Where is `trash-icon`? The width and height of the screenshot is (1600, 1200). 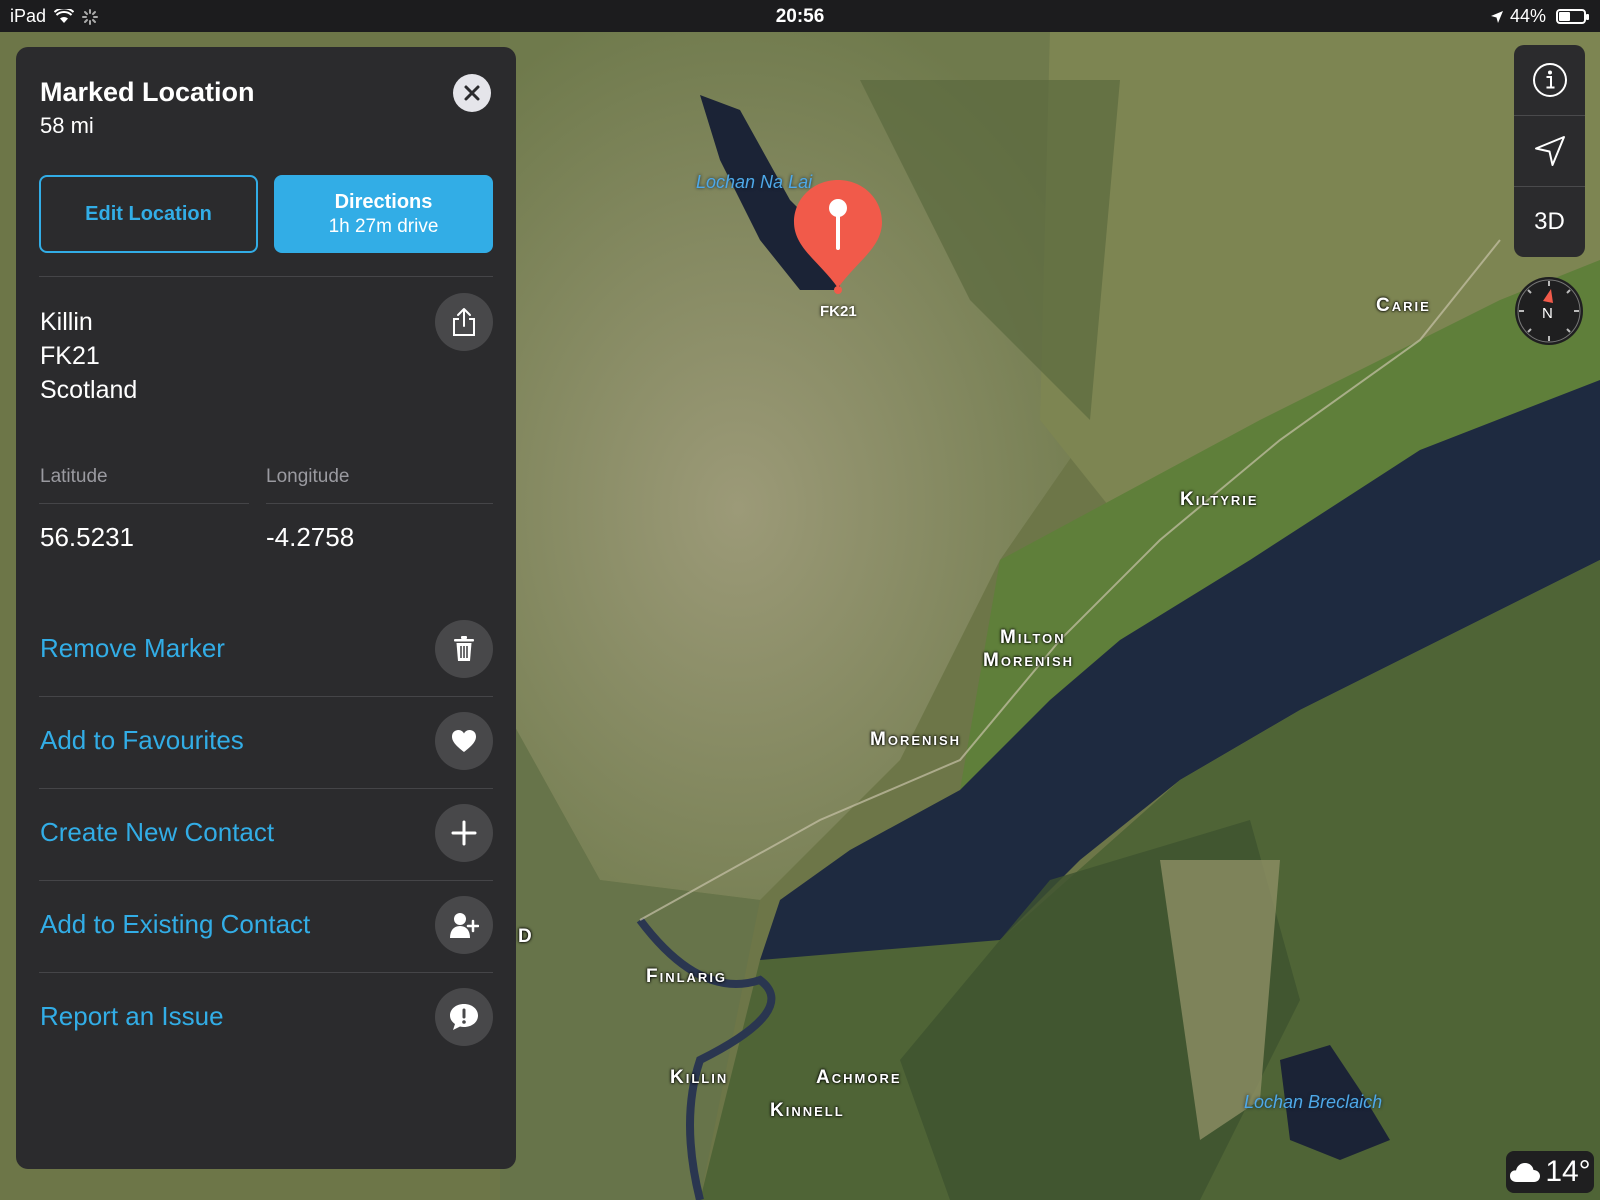
trash-icon is located at coordinates (464, 648).